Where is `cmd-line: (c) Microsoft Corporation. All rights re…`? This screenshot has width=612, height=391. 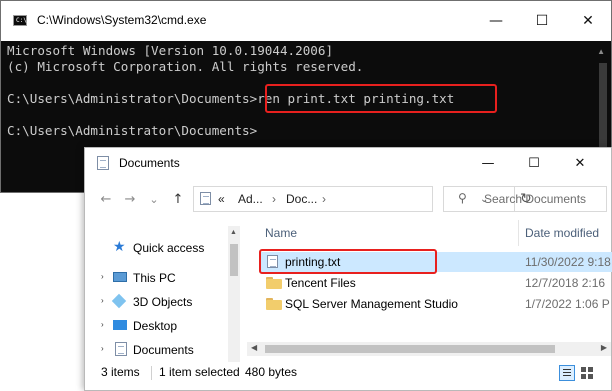
cmd-line: (c) Microsoft Corporation. All rights re… is located at coordinates (185, 66).